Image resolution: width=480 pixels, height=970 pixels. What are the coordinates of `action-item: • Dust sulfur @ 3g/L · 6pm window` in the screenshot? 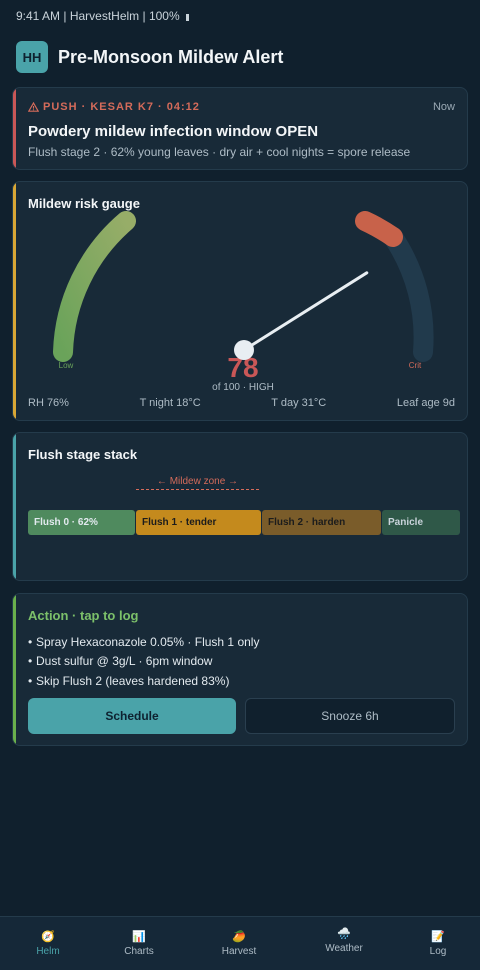 It's located at (120, 661).